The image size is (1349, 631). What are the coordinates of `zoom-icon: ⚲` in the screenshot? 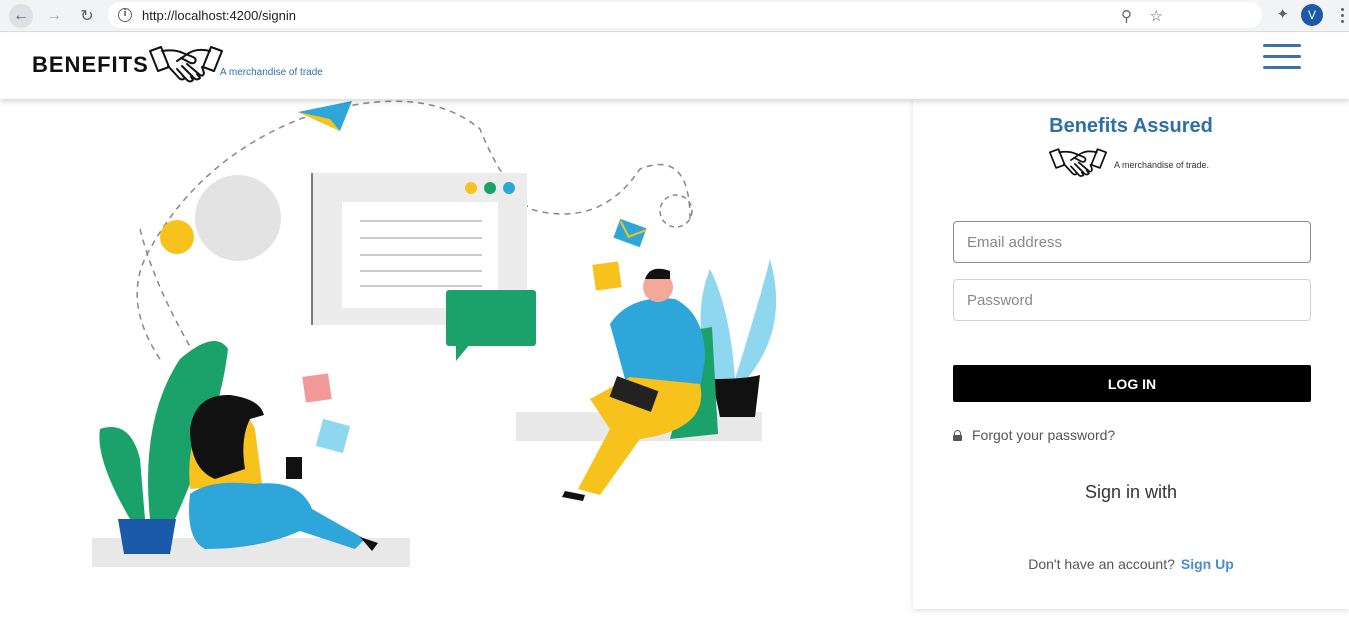 It's located at (1126, 16).